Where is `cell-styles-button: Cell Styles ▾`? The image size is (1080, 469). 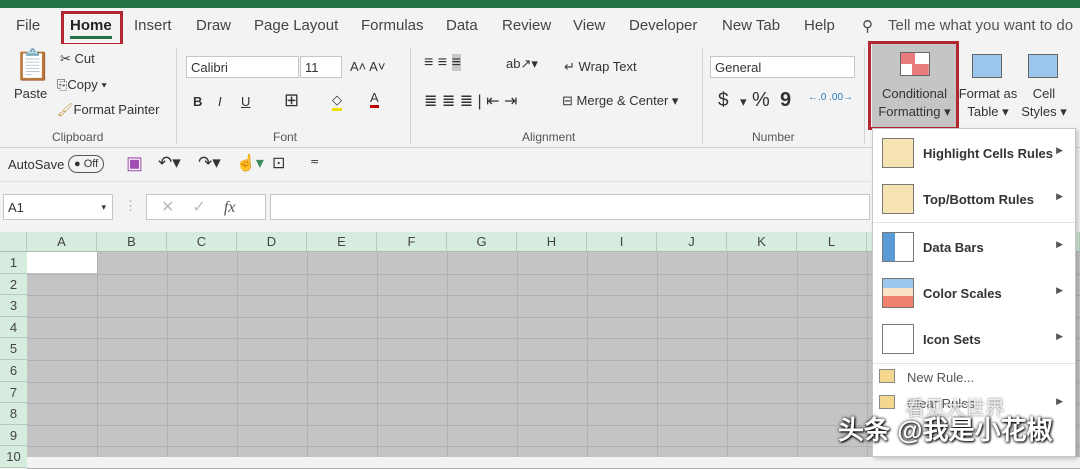 cell-styles-button: Cell Styles ▾ is located at coordinates (1044, 86).